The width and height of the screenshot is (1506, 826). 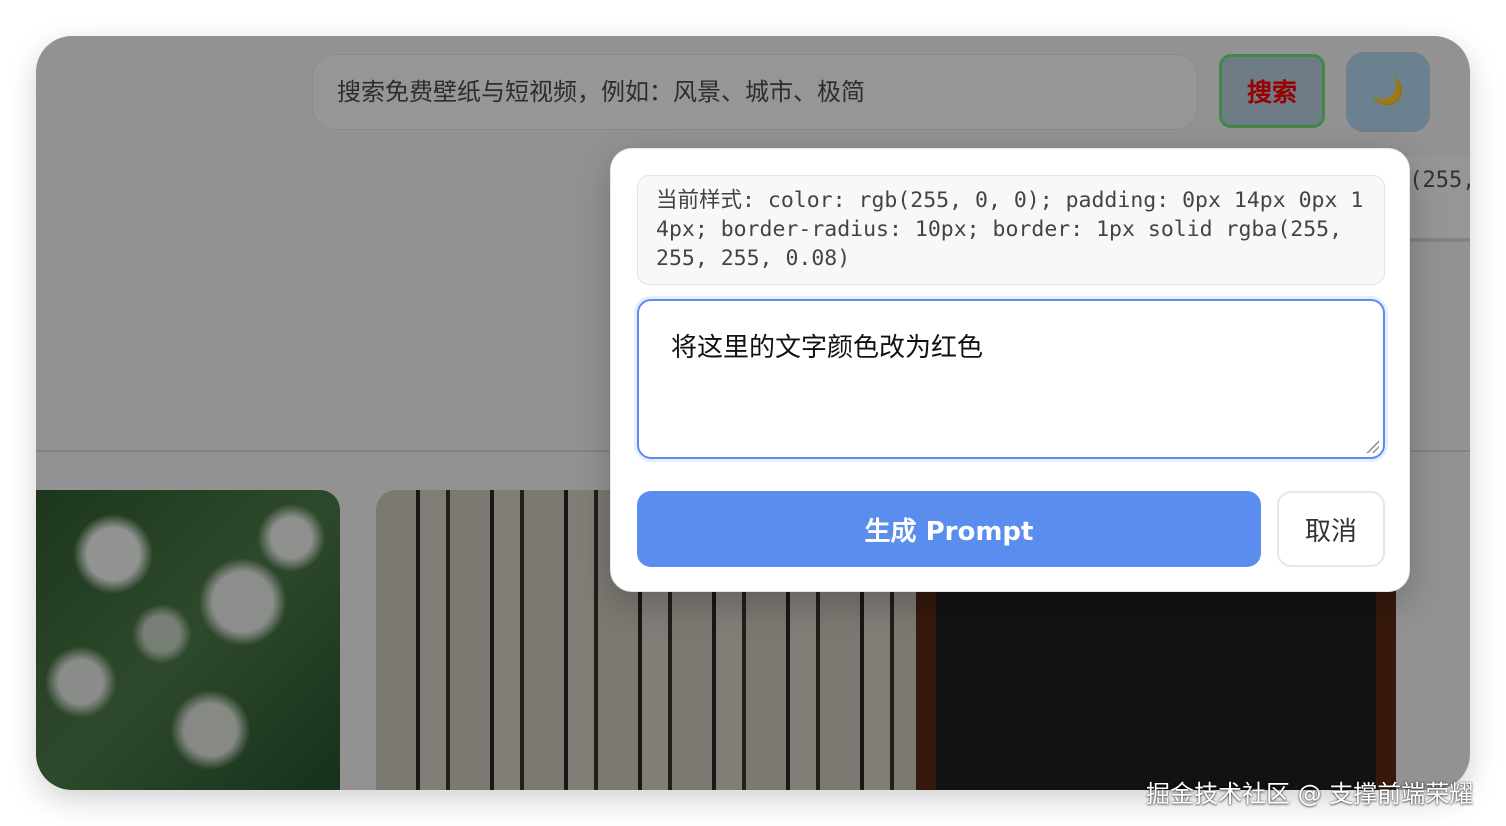 I want to click on cancel-button: 取消, so click(x=1331, y=529).